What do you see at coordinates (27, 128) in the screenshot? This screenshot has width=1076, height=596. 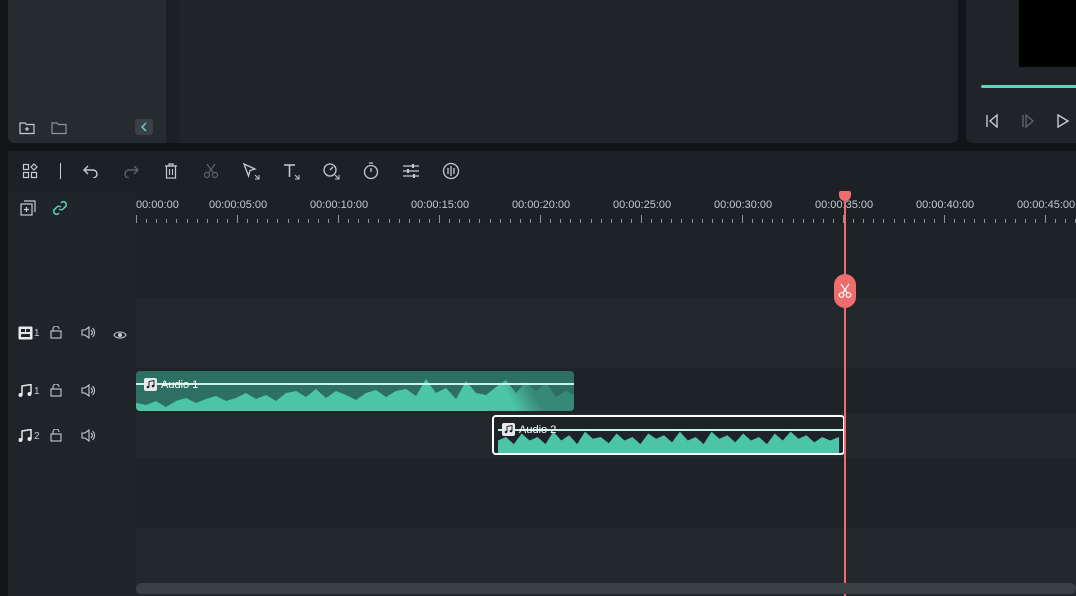 I see `new-folder-icon` at bounding box center [27, 128].